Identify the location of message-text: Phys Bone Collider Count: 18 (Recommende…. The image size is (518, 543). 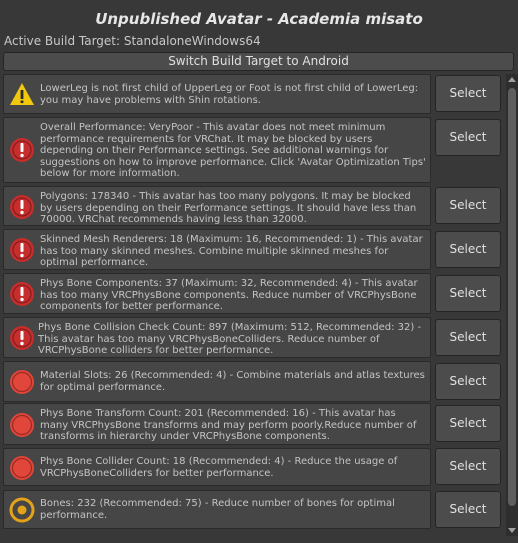
(219, 467).